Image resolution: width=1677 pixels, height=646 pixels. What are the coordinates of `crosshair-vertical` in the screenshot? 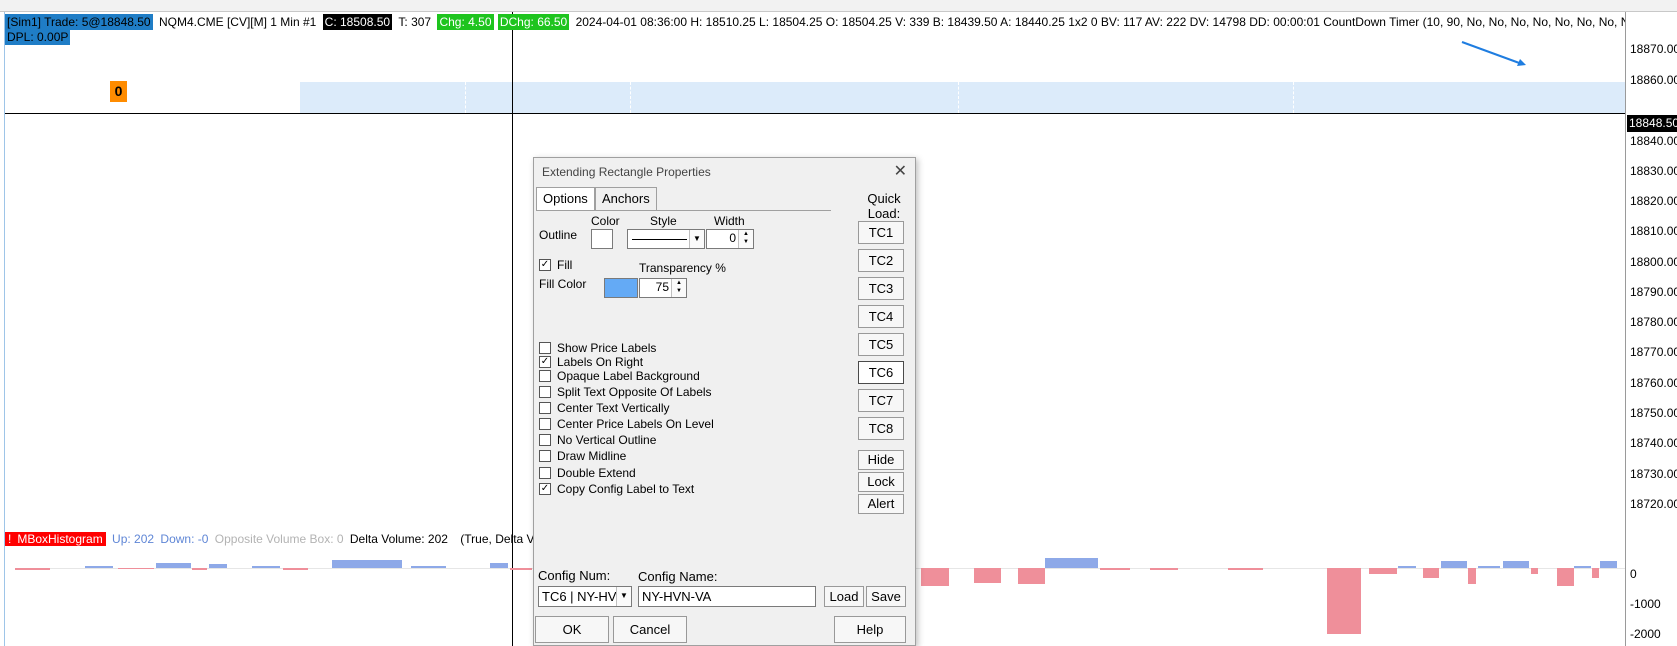 It's located at (512, 329).